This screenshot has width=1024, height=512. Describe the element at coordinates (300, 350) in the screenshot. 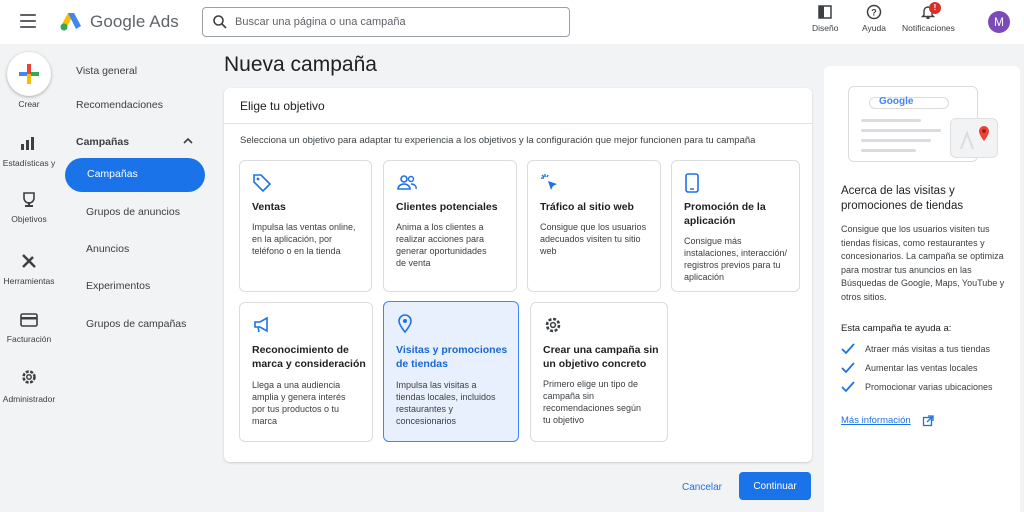

I see `objective-title-line: Reconocimiento de` at that location.